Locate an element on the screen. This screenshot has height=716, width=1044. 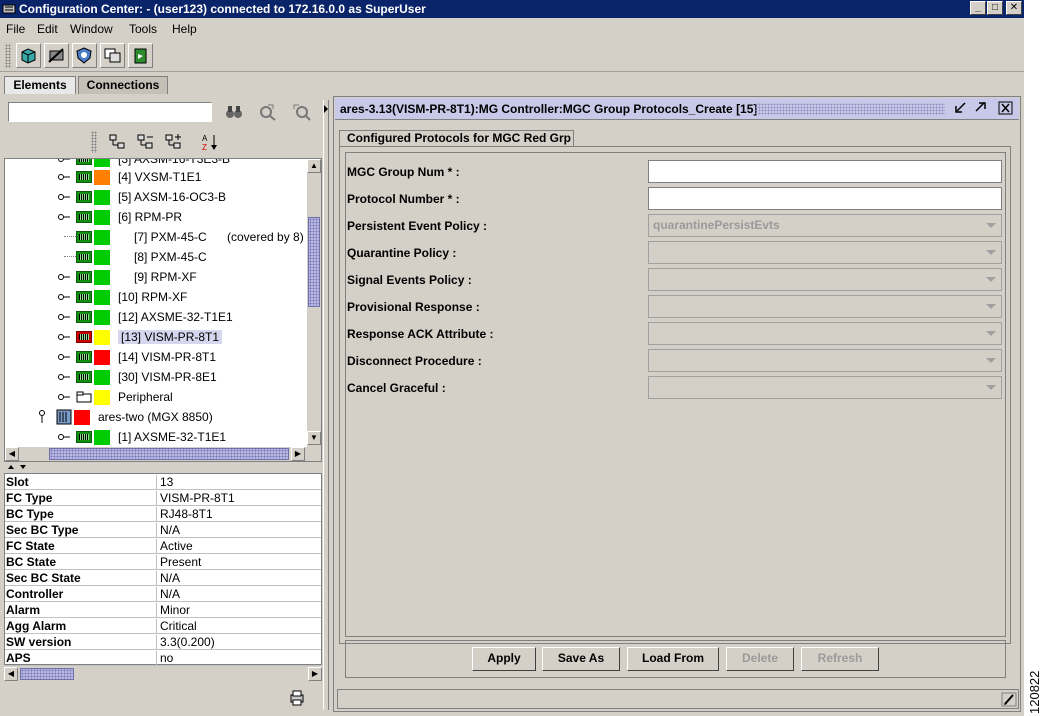
tree-toolbar-grip is located at coordinates (94, 142).